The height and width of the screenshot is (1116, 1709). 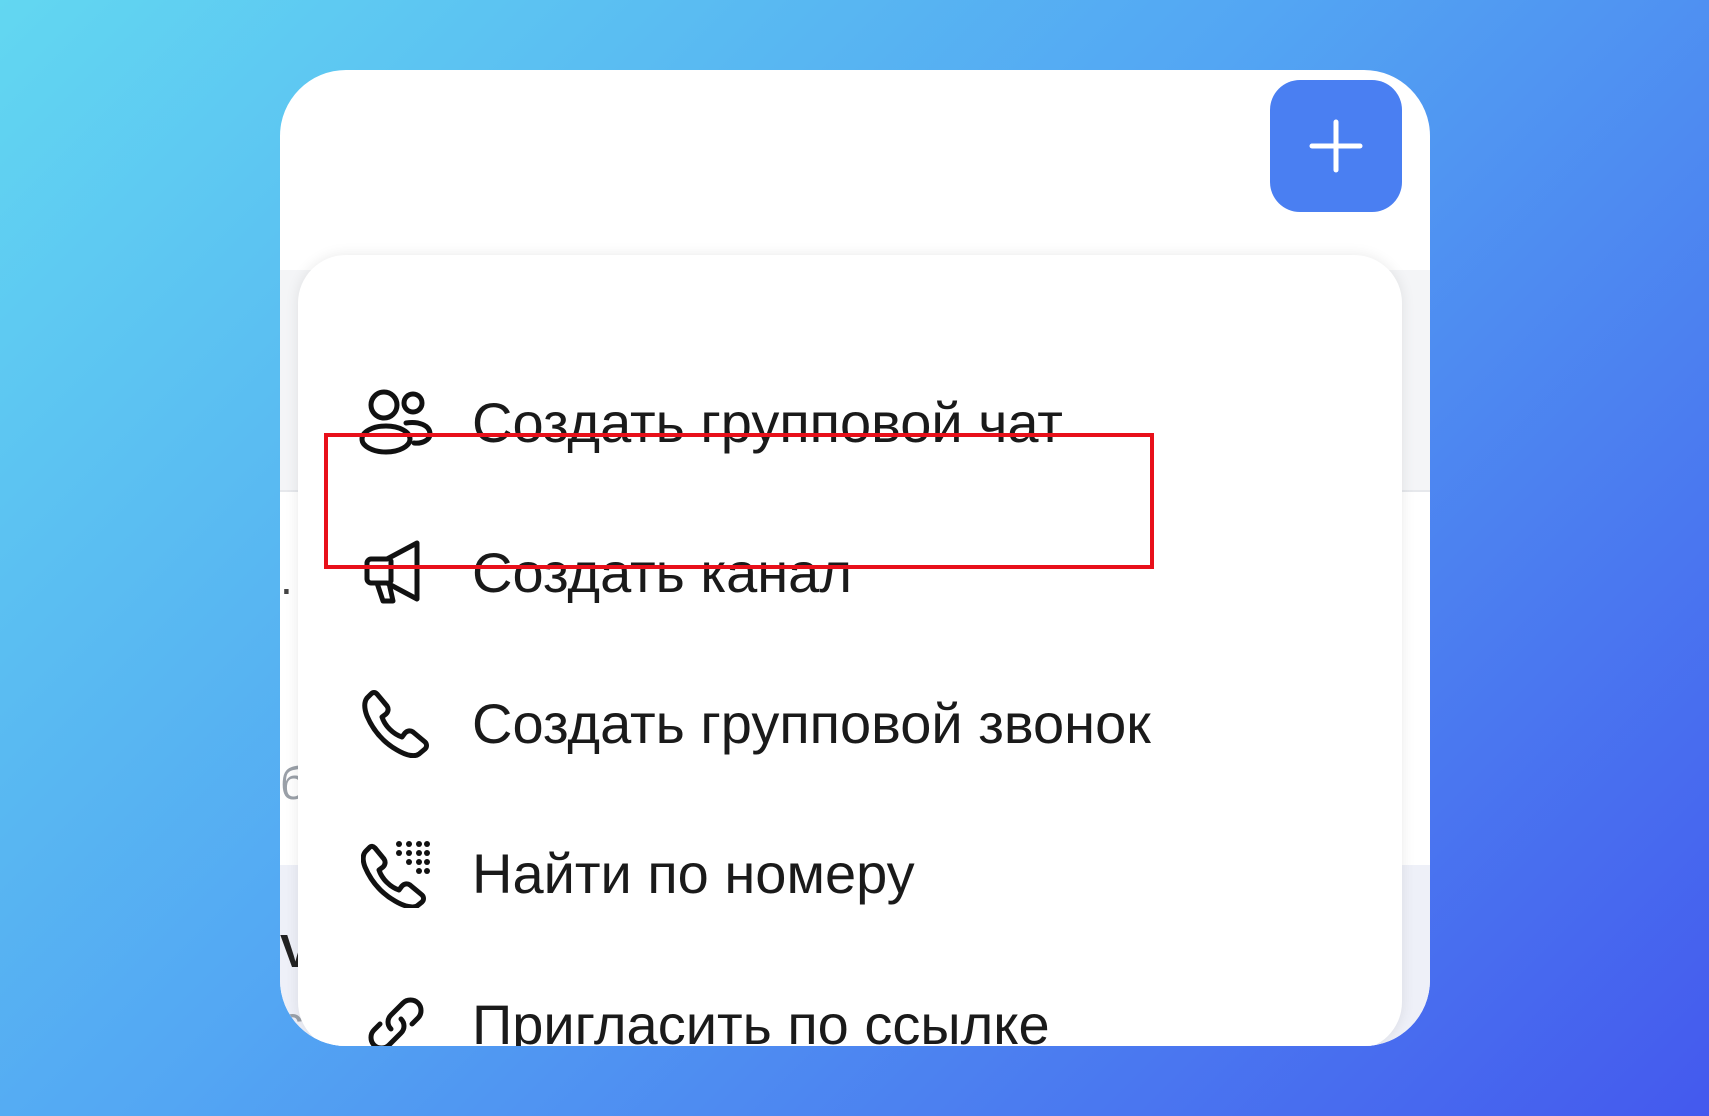 What do you see at coordinates (396, 1016) in the screenshot?
I see `link-icon` at bounding box center [396, 1016].